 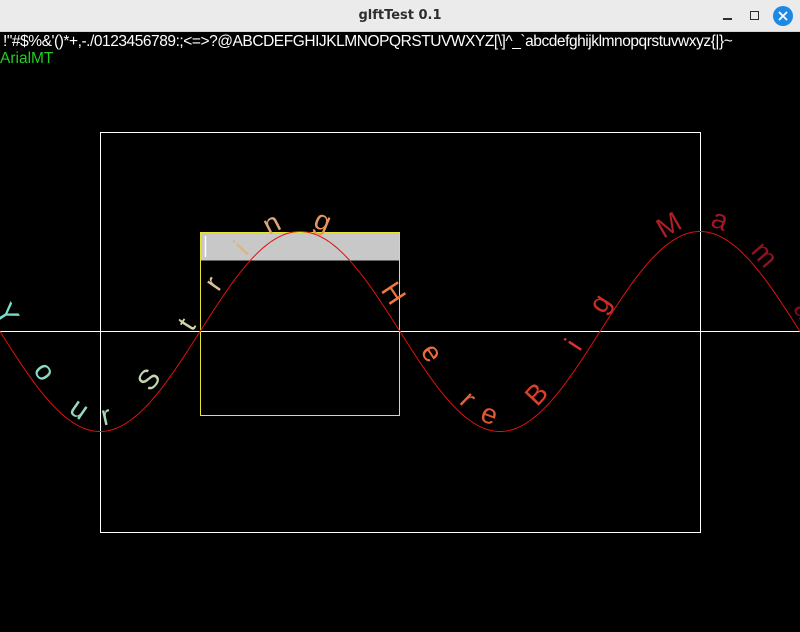 What do you see at coordinates (12, 314) in the screenshot?
I see `curve-letter: Y` at bounding box center [12, 314].